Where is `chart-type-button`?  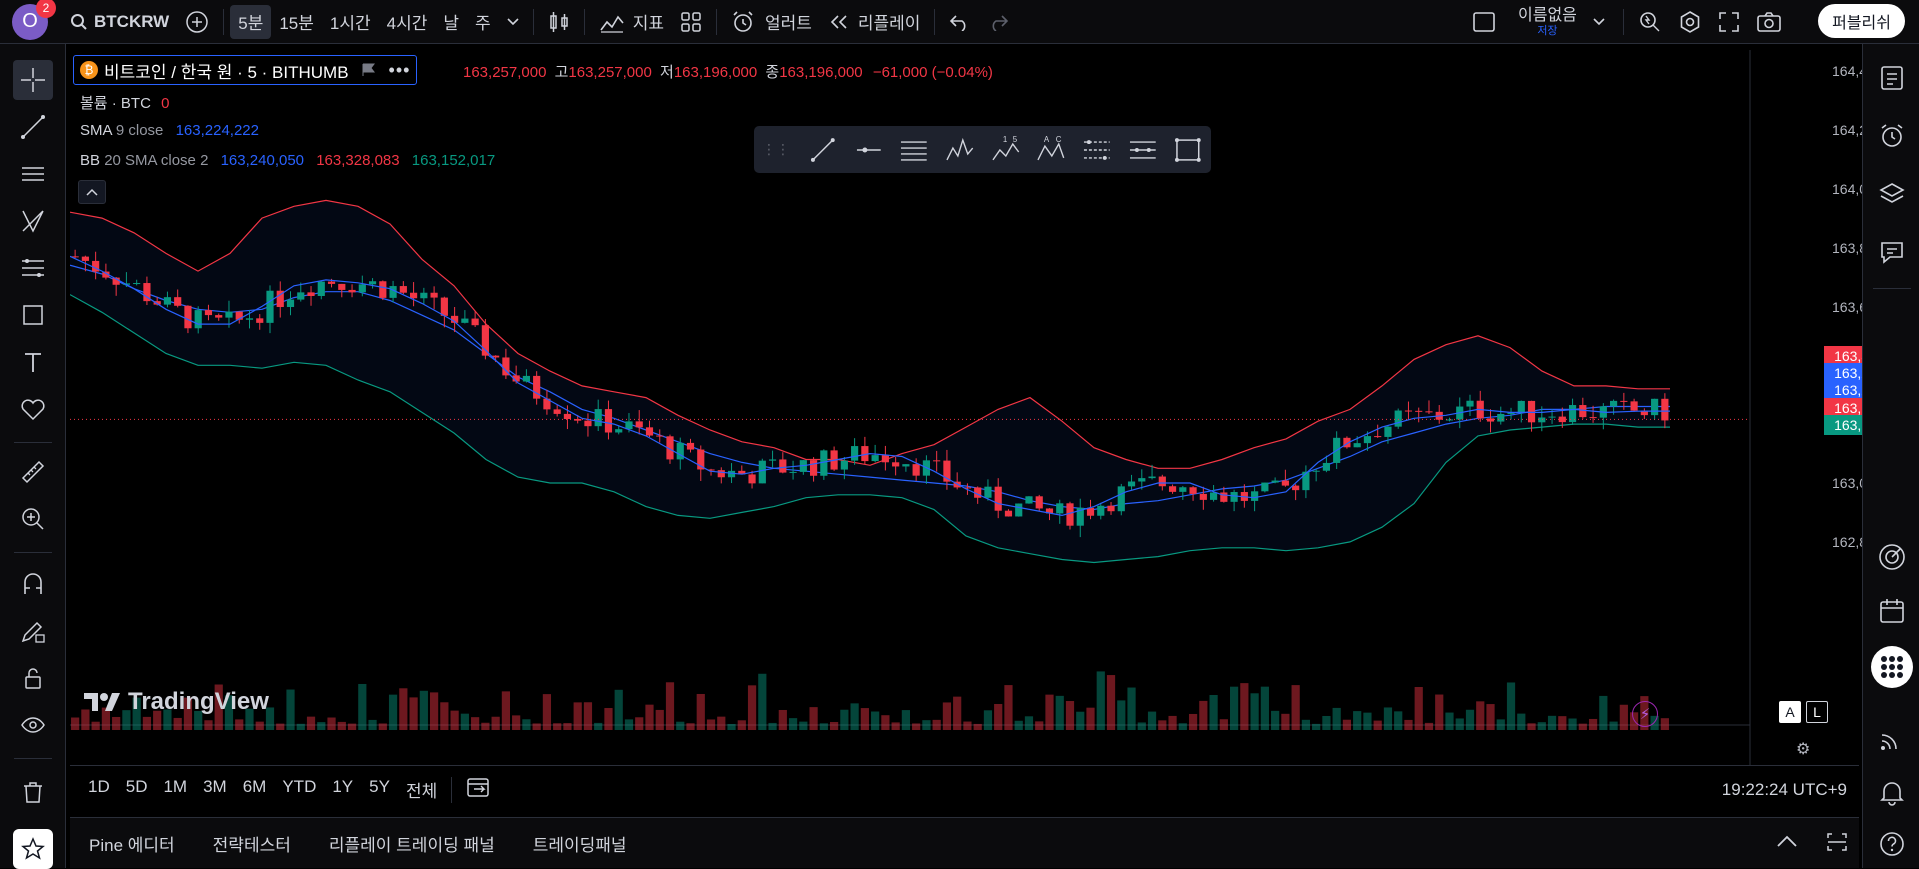
chart-type-button is located at coordinates (559, 22).